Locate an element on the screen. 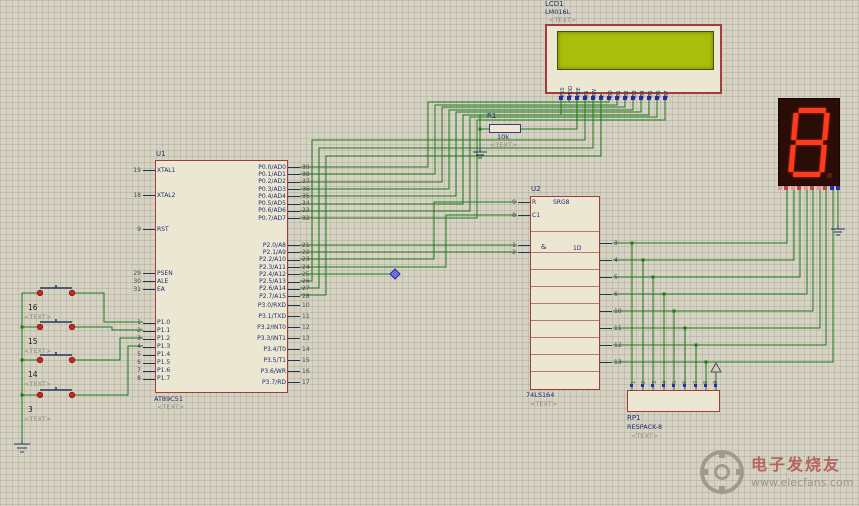 Image resolution: width=859 pixels, height=506 pixels. button-label: 16 is located at coordinates (33, 307).